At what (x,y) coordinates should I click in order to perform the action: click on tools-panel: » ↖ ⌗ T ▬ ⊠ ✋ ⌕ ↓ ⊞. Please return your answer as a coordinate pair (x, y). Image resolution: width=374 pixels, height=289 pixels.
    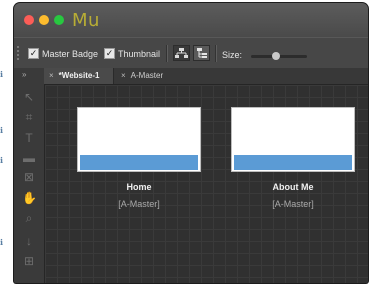
    Looking at the image, I should click on (29, 175).